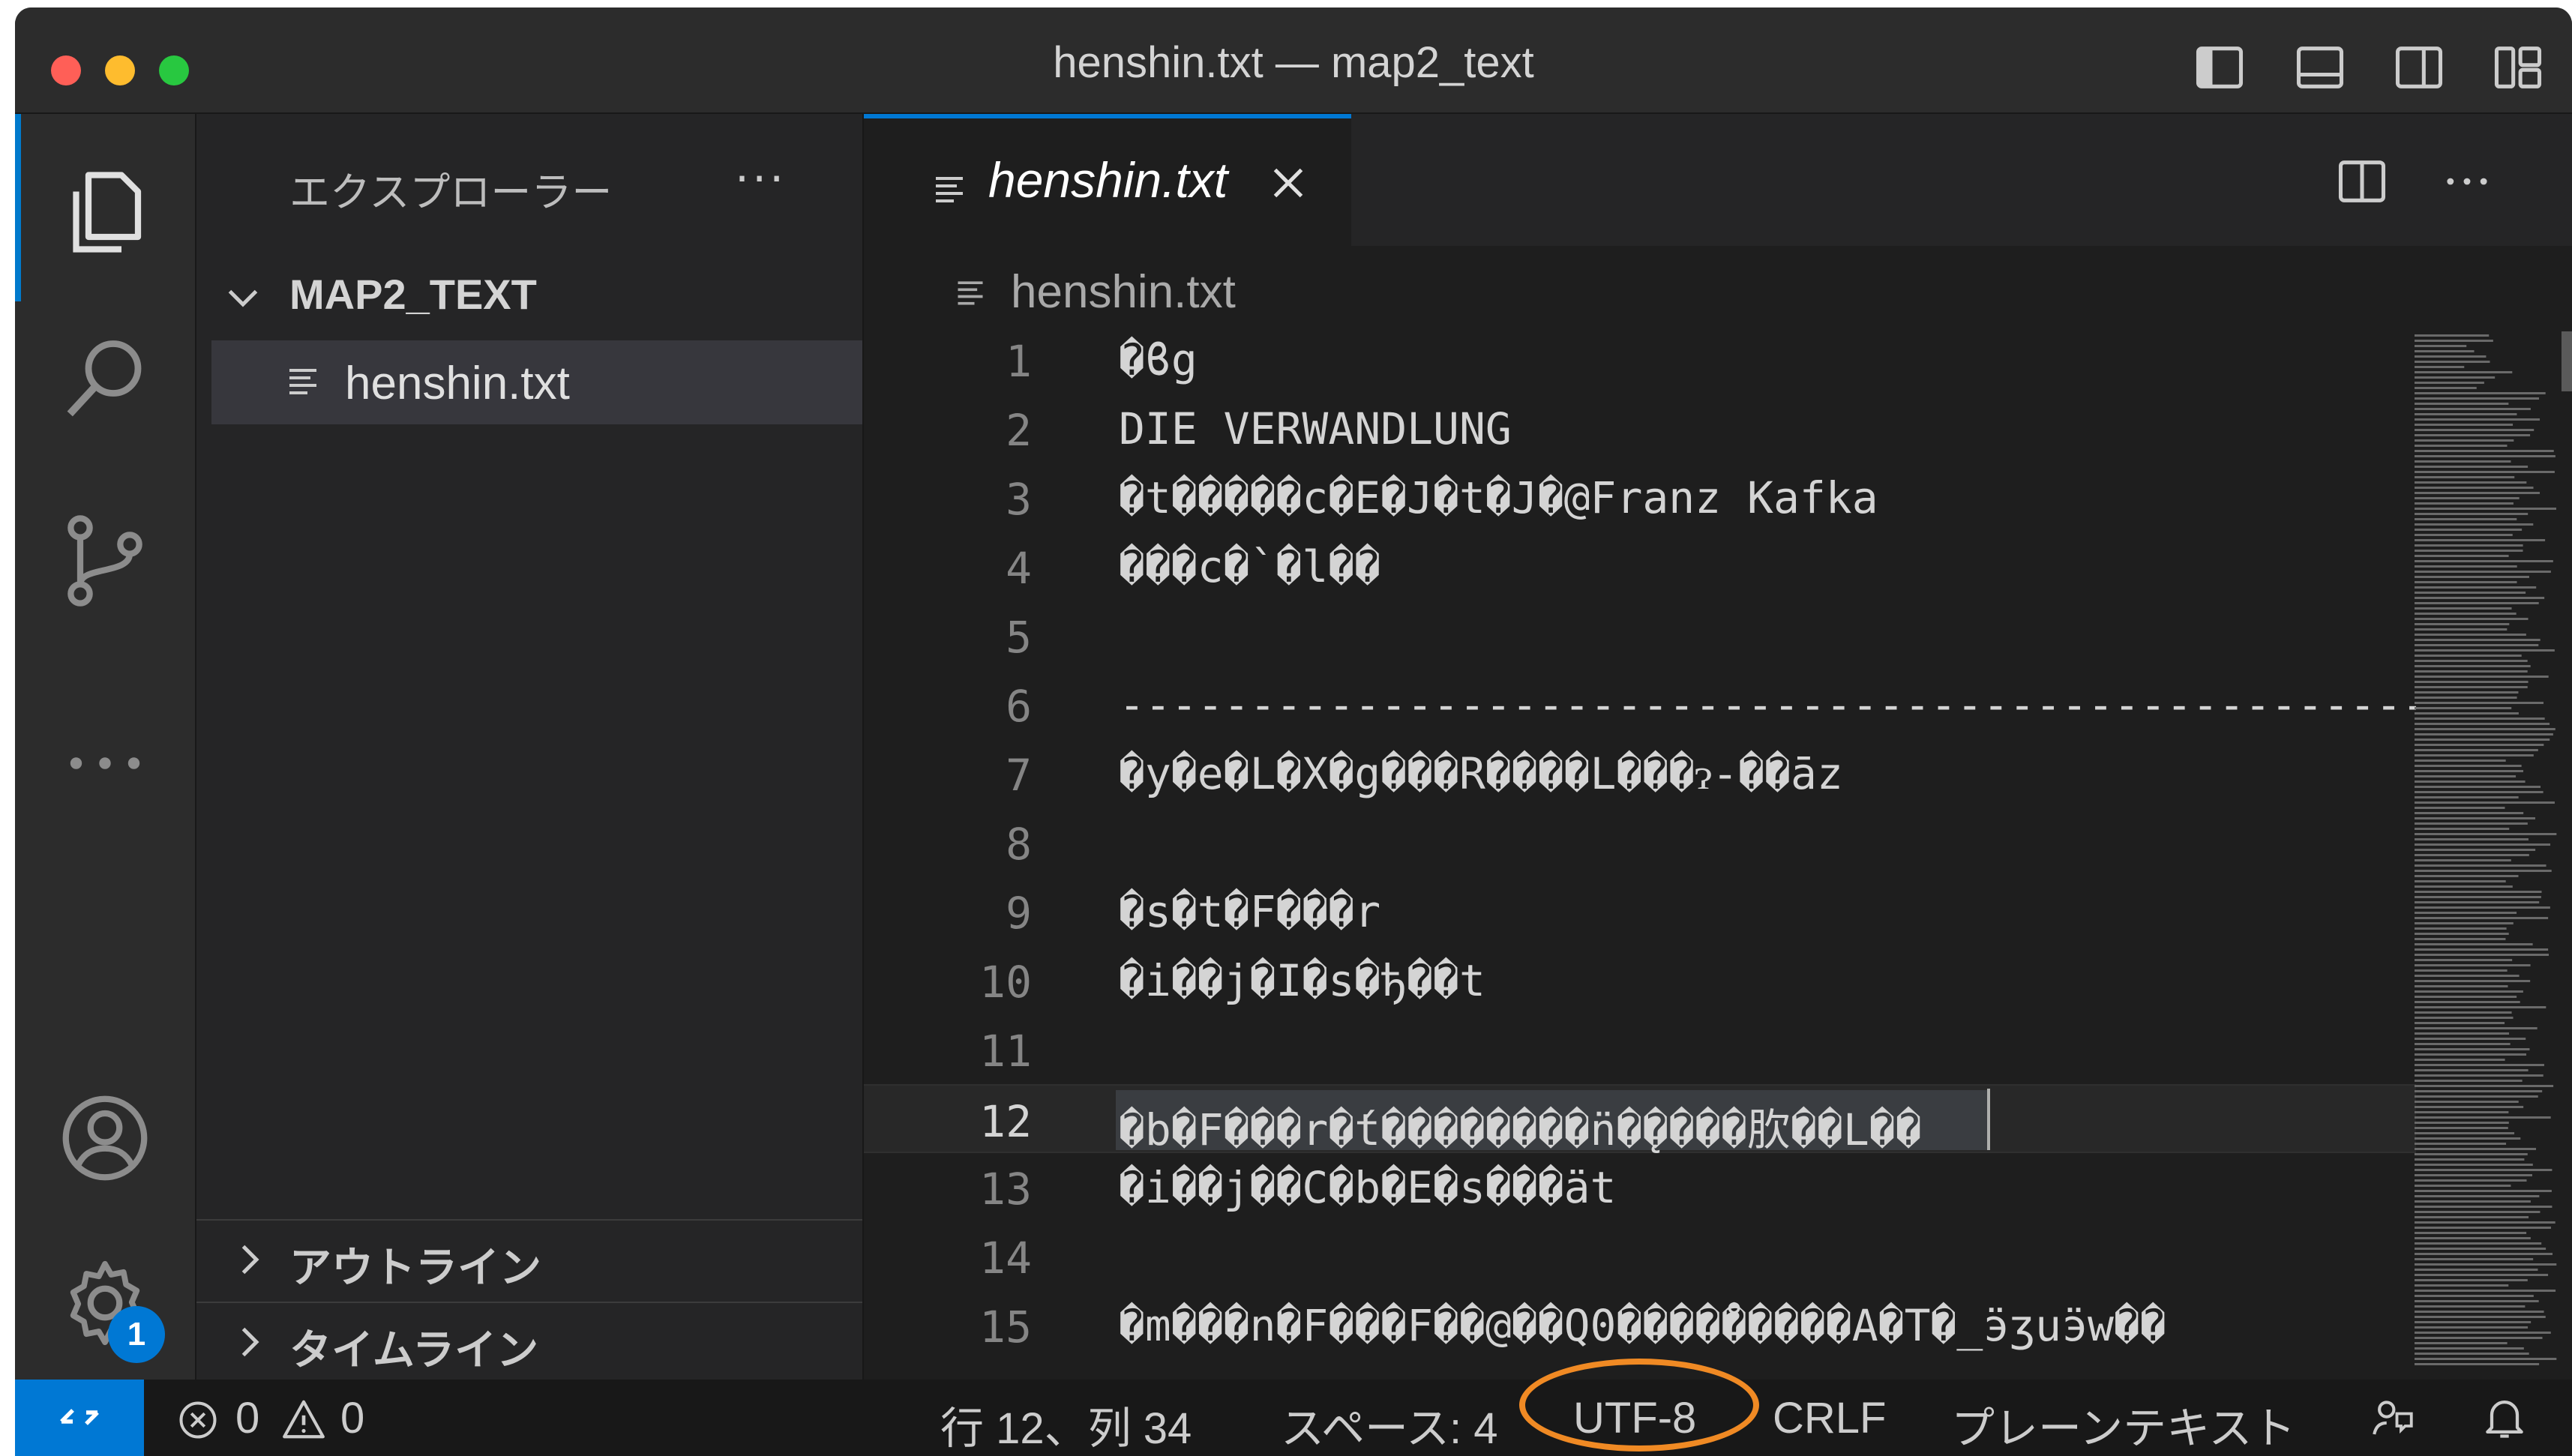 The height and width of the screenshot is (1456, 2572). Describe the element at coordinates (105, 1134) in the screenshot. I see `accounts-button` at that location.